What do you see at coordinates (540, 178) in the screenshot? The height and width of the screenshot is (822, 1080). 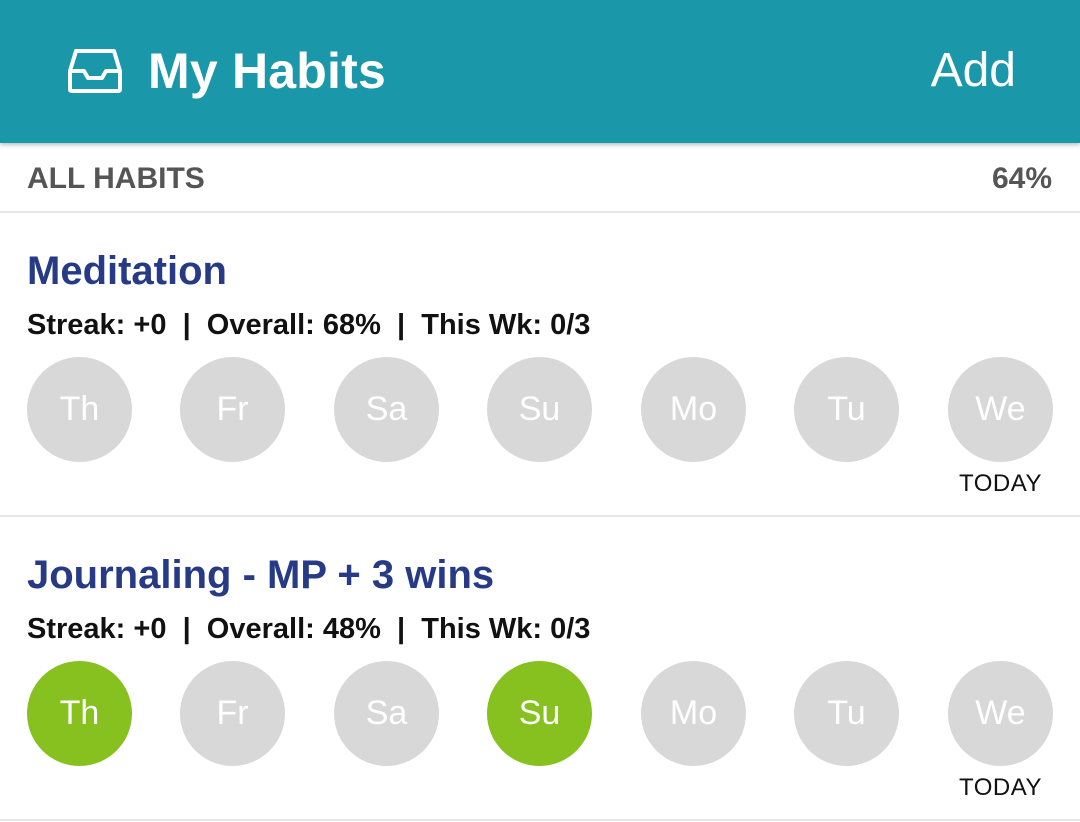 I see `all-habits-summary: ALL HABITS 64%` at bounding box center [540, 178].